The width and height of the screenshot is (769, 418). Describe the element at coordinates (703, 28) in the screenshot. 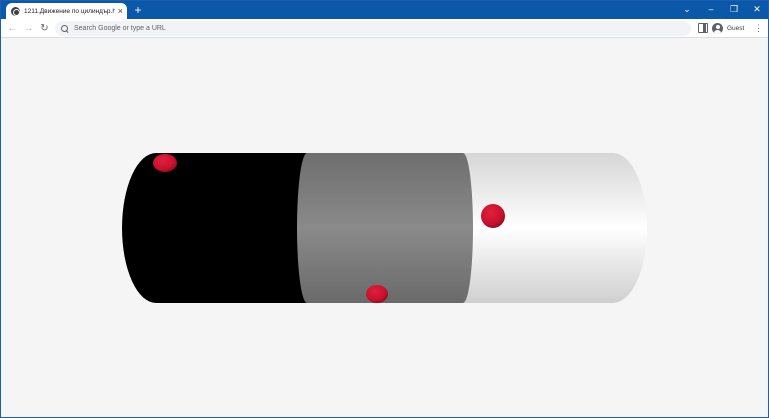

I see `side-panel-icon` at that location.